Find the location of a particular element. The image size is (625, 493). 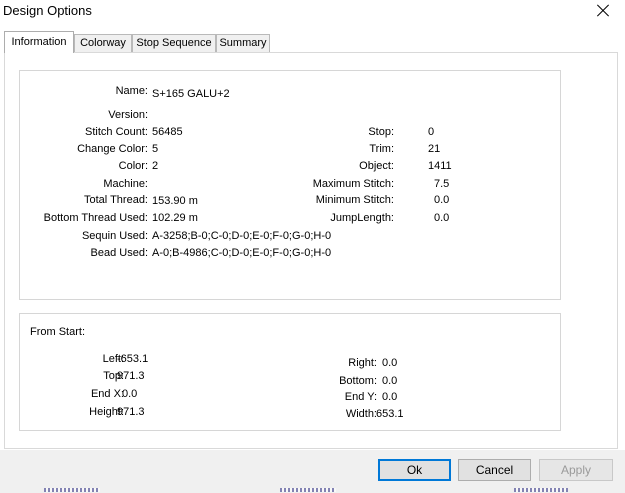

change-color-label: Change Color: is located at coordinates (112, 149).